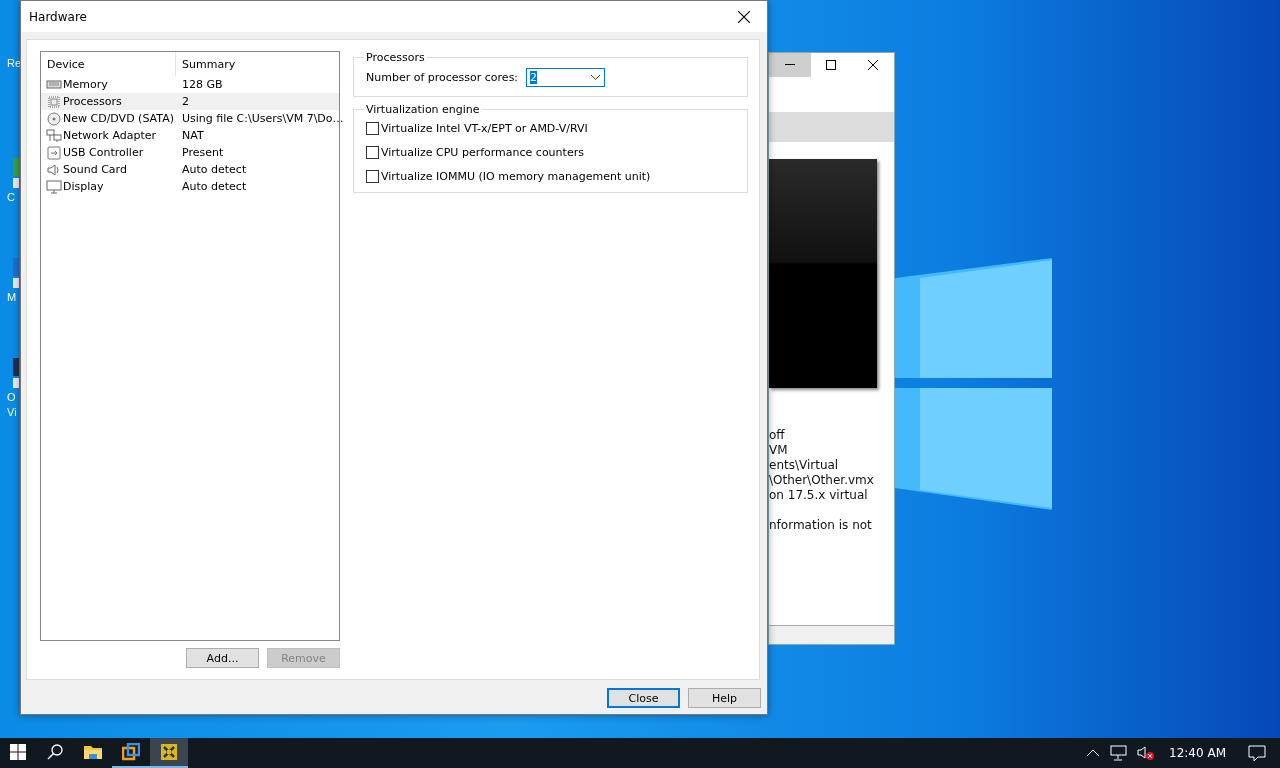  What do you see at coordinates (596, 77) in the screenshot?
I see `chevron-down-icon` at bounding box center [596, 77].